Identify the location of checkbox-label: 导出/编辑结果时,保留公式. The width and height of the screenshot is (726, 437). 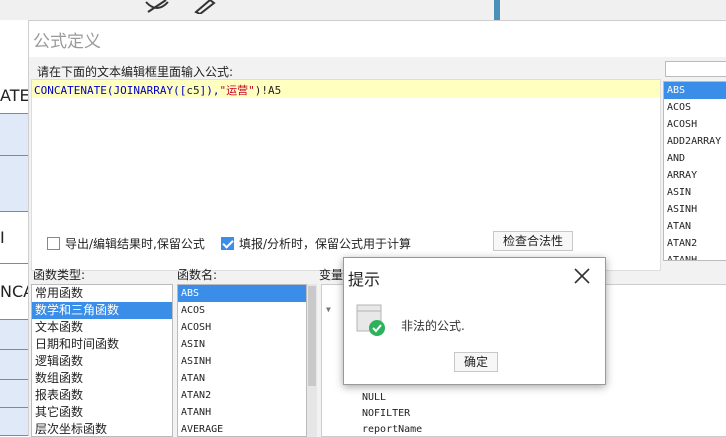
(135, 244).